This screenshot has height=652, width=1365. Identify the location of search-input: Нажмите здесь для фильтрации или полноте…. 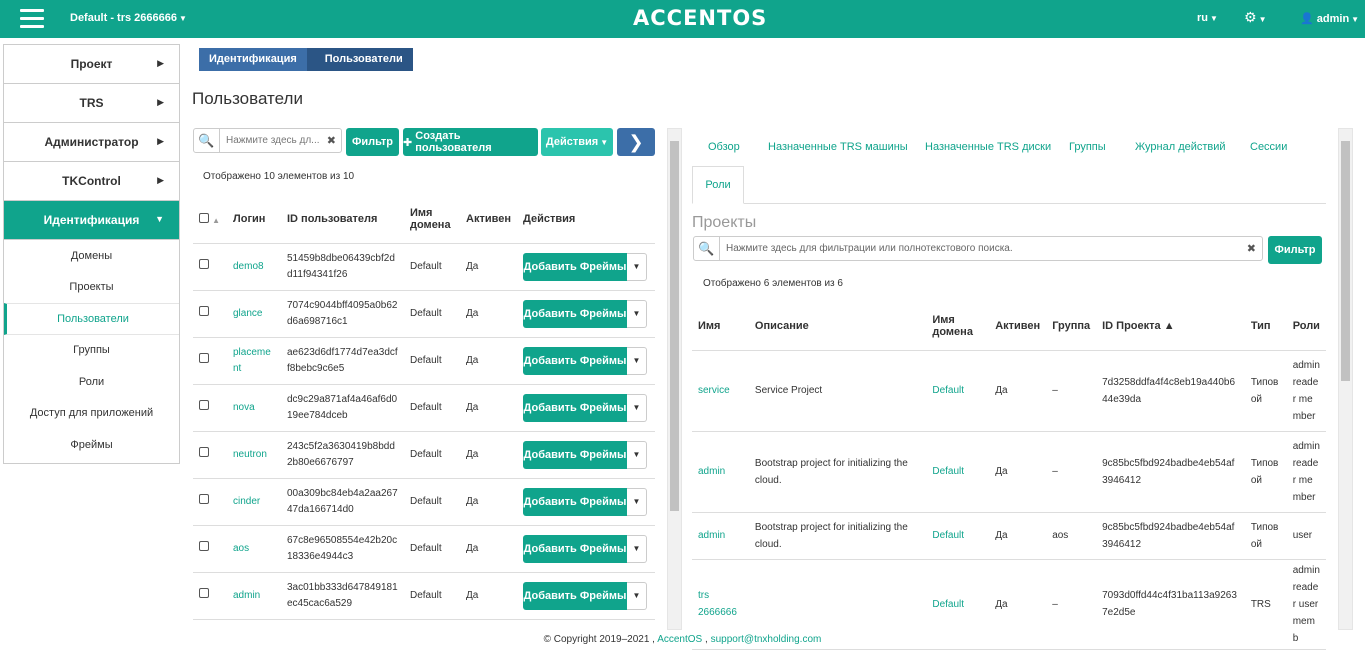
(983, 248).